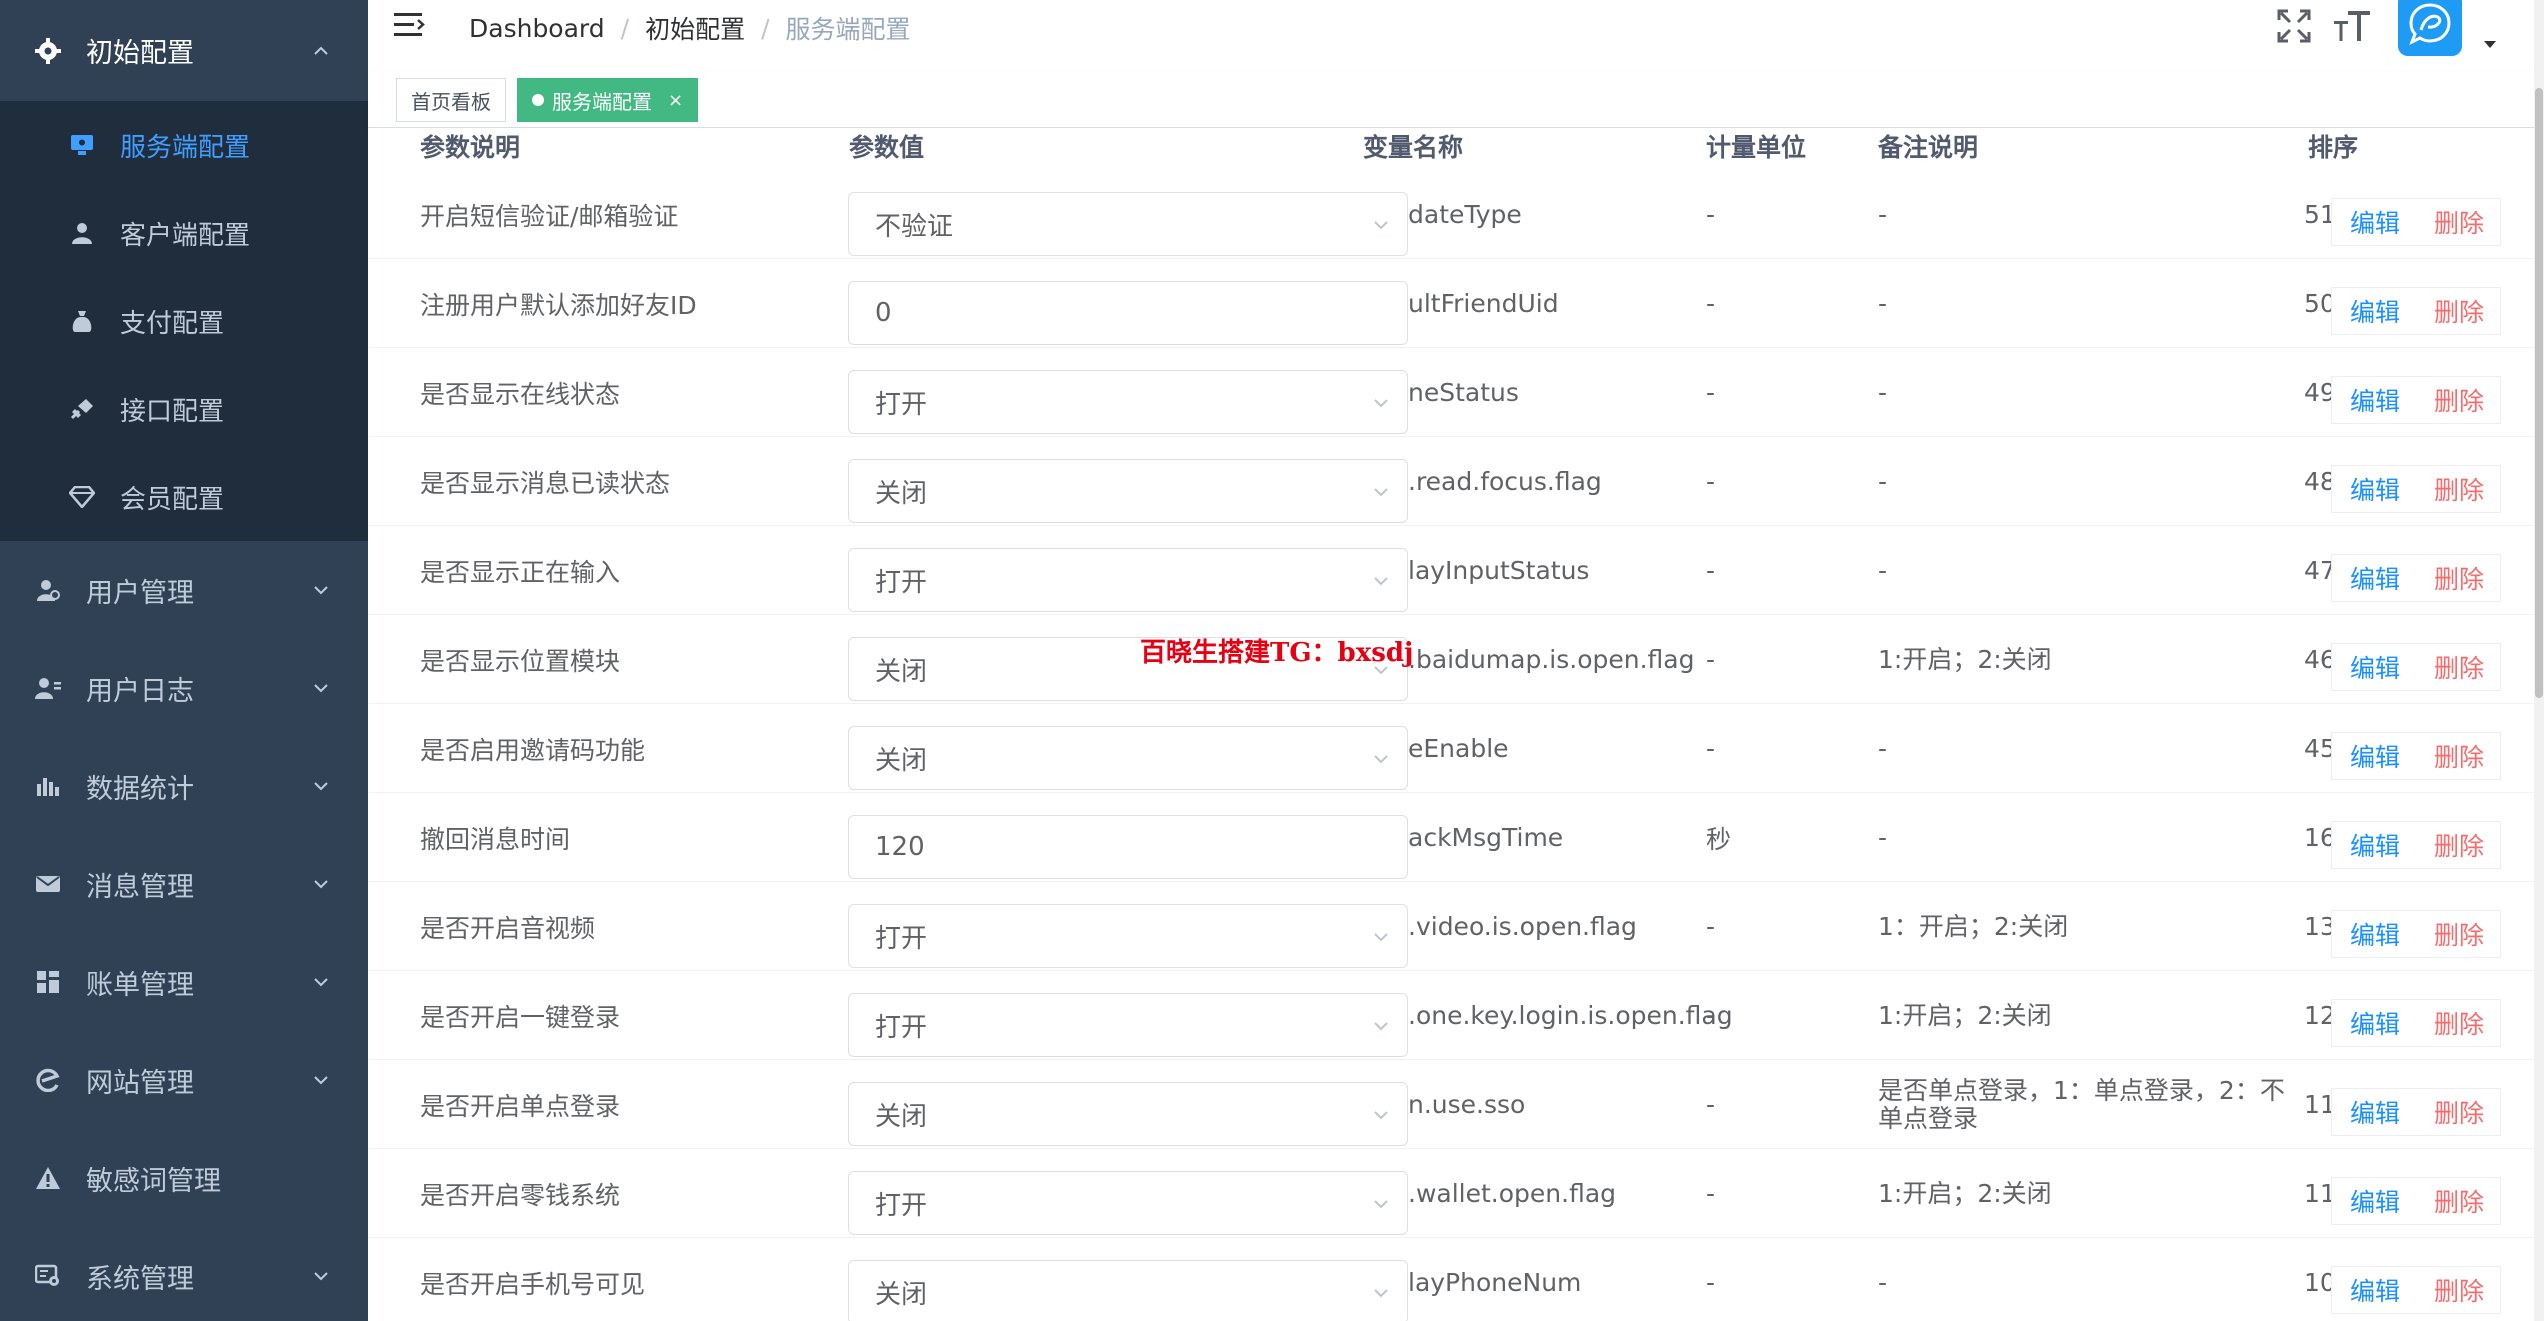 This screenshot has width=2544, height=1321. Describe the element at coordinates (184, 497) in the screenshot. I see `sidebar-item-member-config: 会员配置` at that location.